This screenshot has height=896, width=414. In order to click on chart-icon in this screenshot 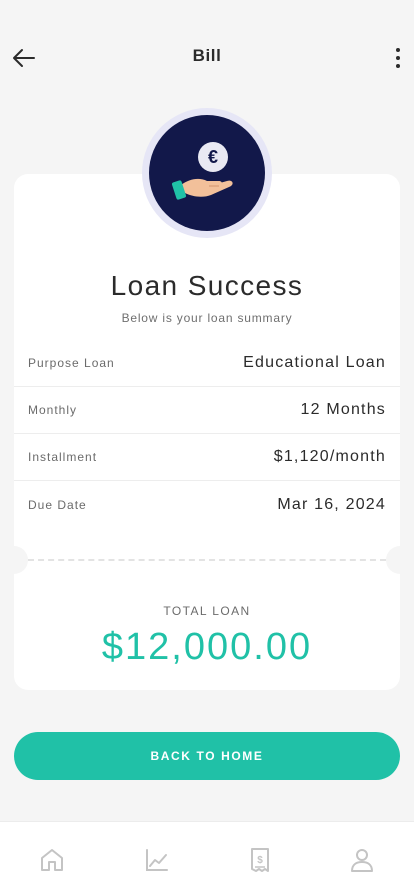, I will do `click(157, 860)`.